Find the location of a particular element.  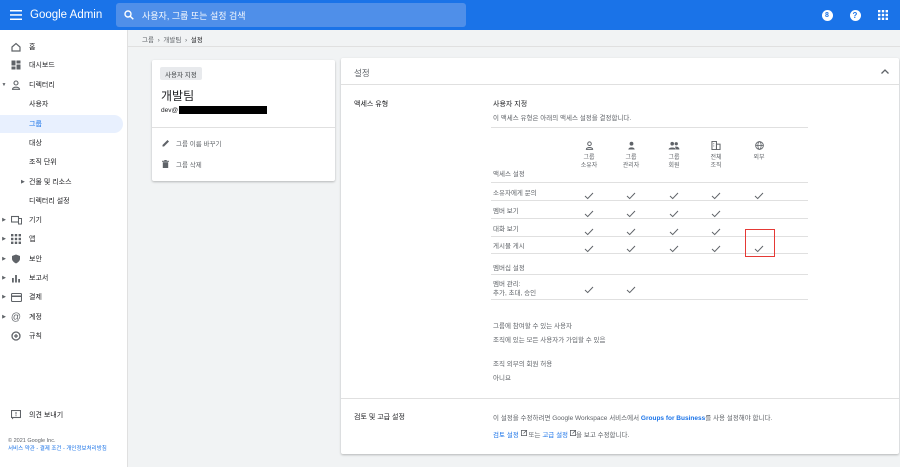

expand-down-icon: ▼ is located at coordinates (4, 85).